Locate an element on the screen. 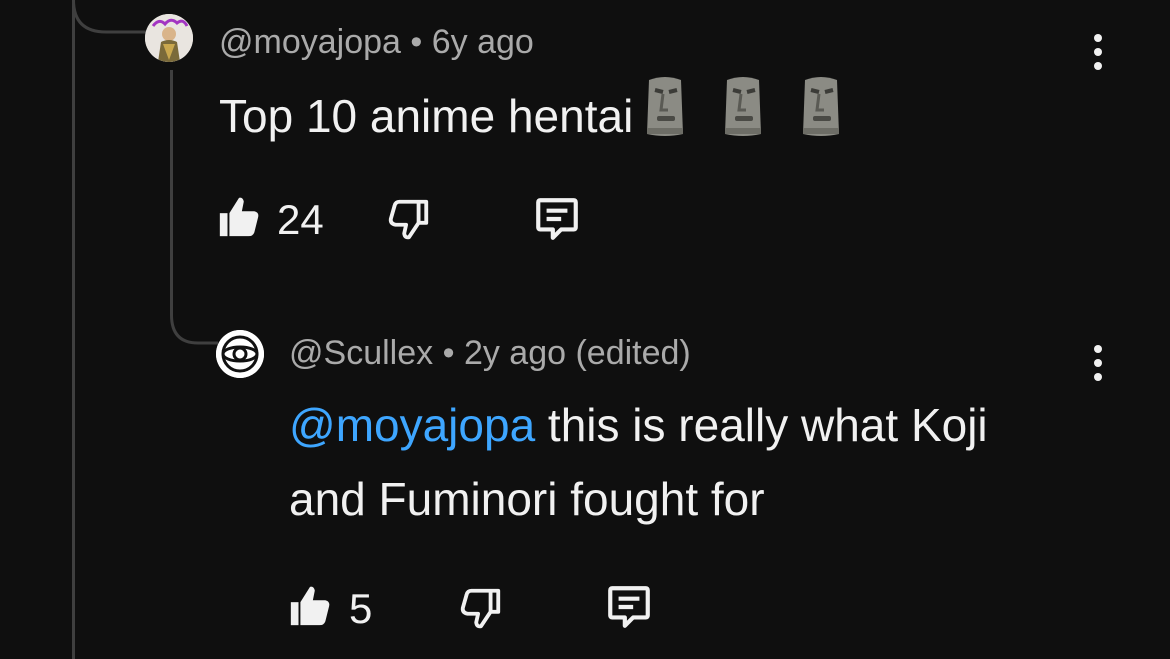  thread-line-left is located at coordinates (73, 329).